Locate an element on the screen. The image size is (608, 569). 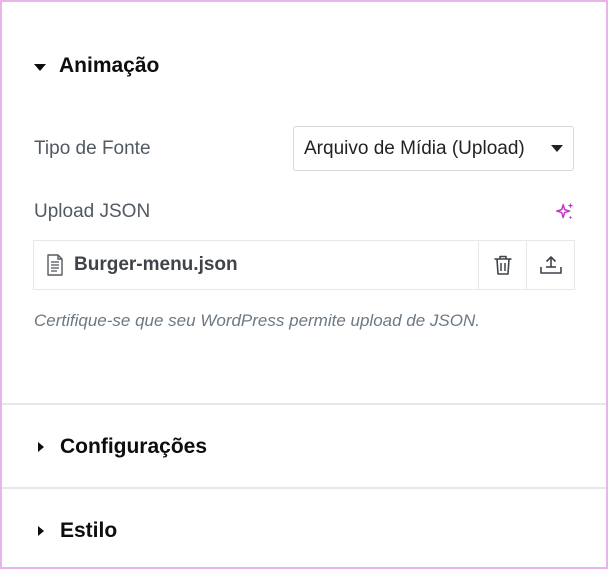
upload-icon is located at coordinates (550, 265).